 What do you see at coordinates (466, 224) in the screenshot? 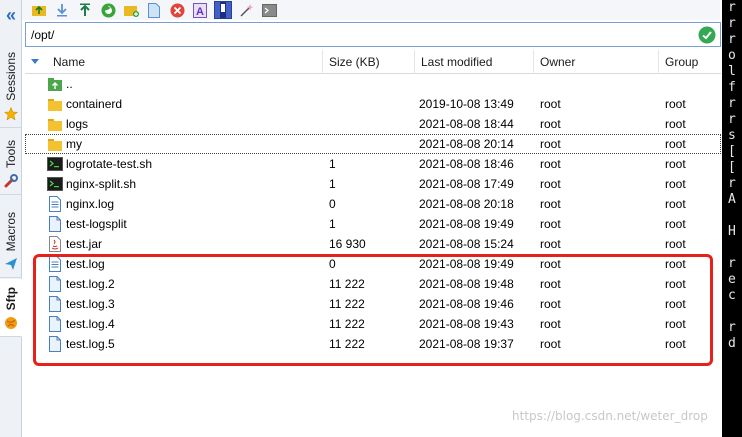
I see `cell-modified: 2021-08-08 19:49` at bounding box center [466, 224].